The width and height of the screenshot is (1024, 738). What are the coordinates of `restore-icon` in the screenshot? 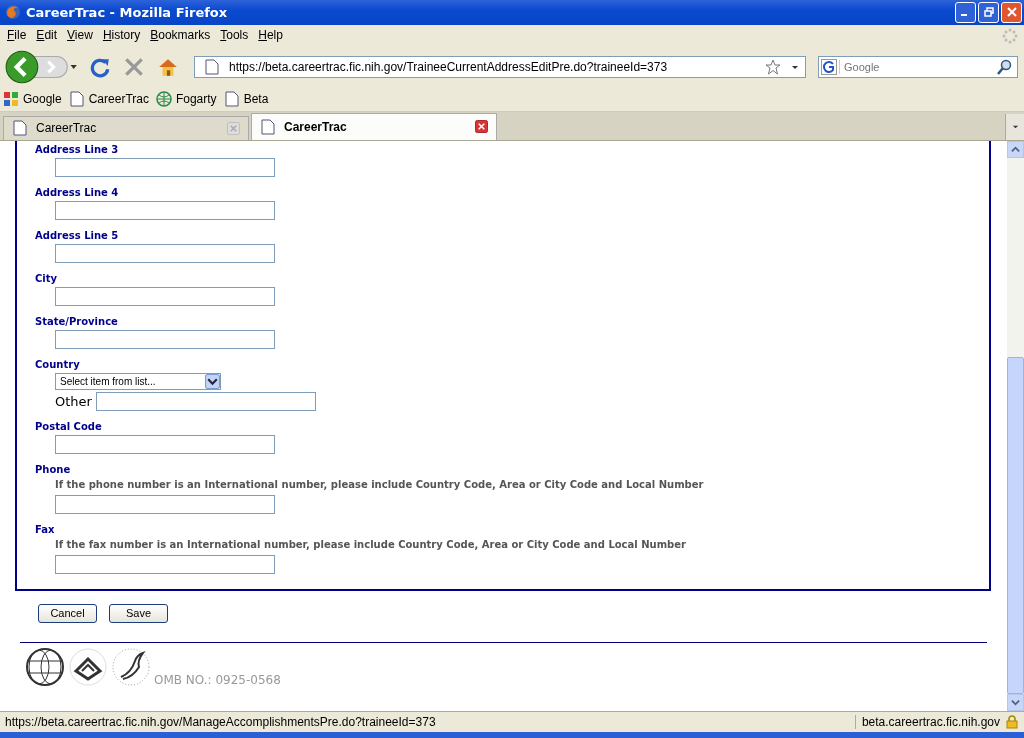 It's located at (988, 12).